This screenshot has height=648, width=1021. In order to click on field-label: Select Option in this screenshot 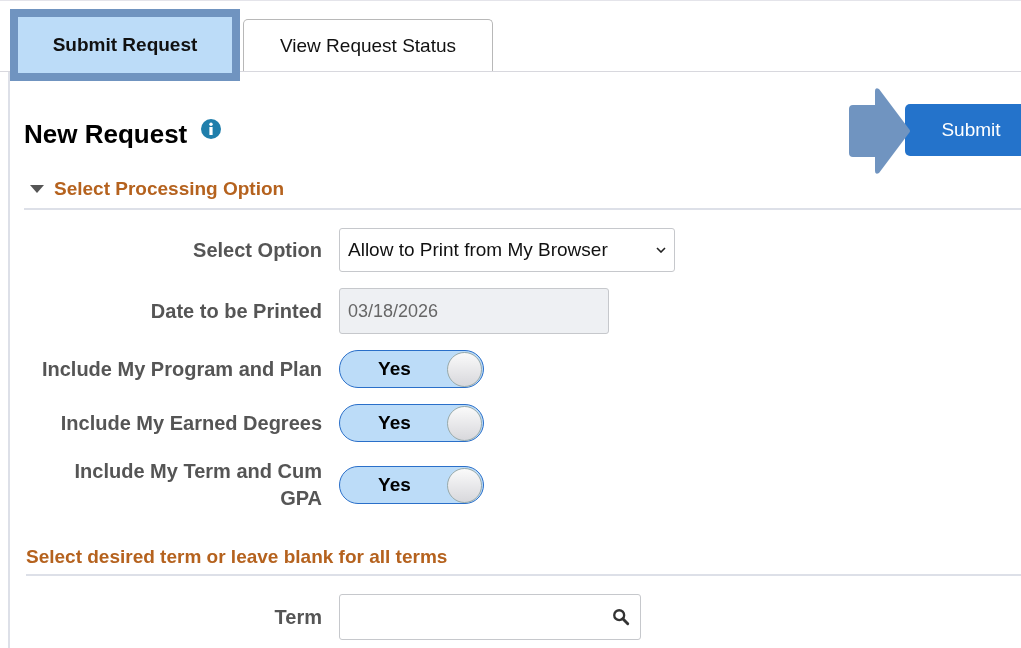, I will do `click(257, 250)`.